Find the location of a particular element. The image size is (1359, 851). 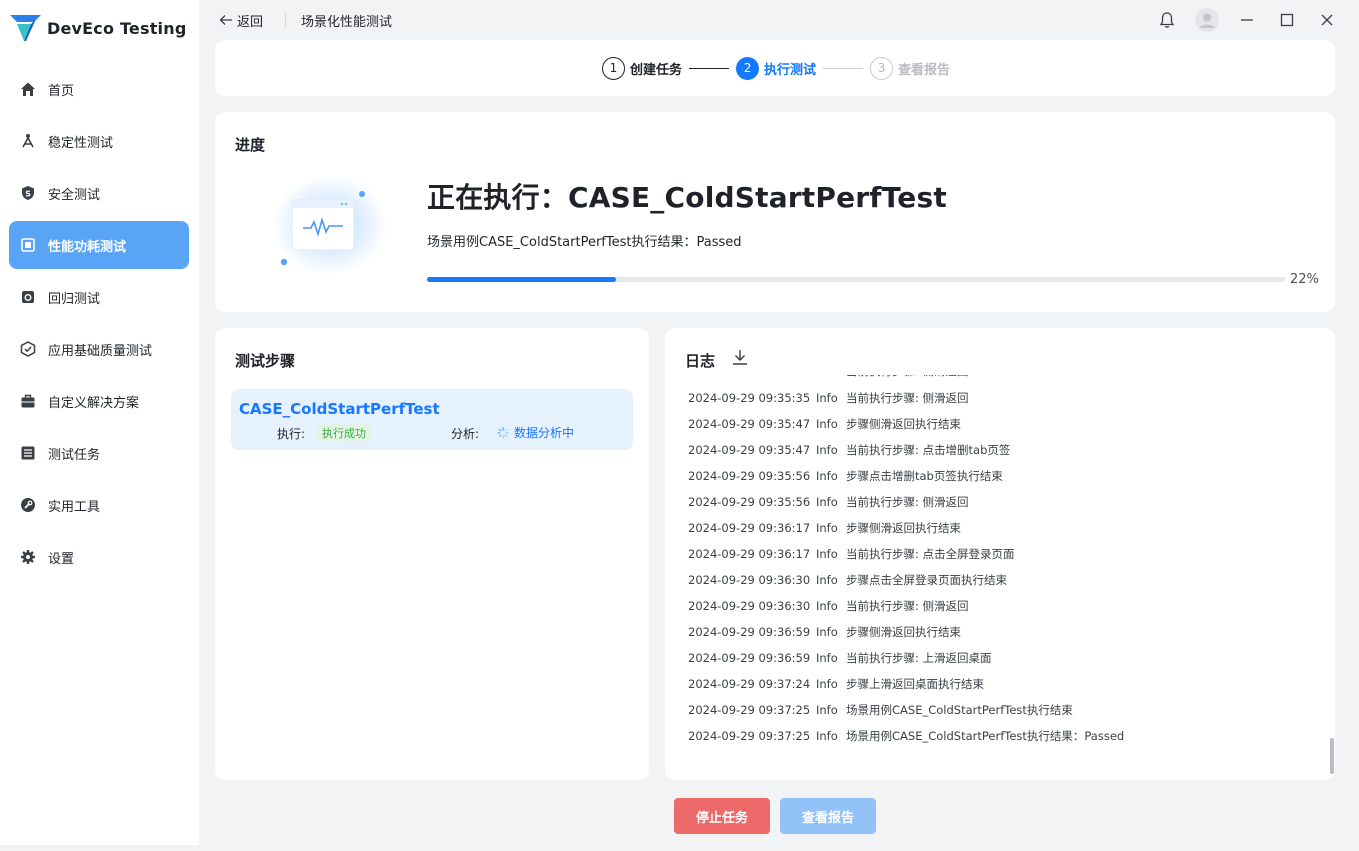

stability-icon is located at coordinates (27, 141).